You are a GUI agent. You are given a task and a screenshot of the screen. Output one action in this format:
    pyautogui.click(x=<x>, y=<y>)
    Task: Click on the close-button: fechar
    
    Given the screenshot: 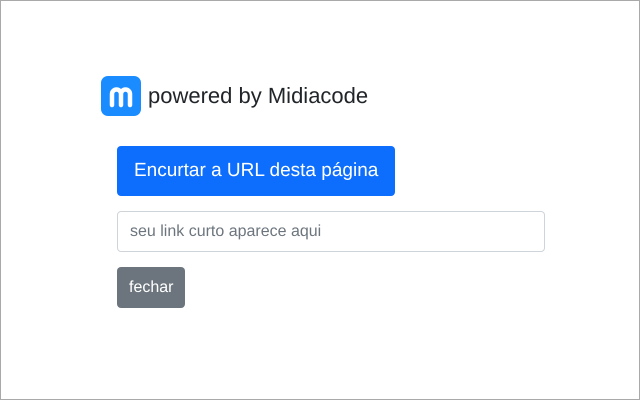 What is the action you would take?
    pyautogui.click(x=151, y=287)
    